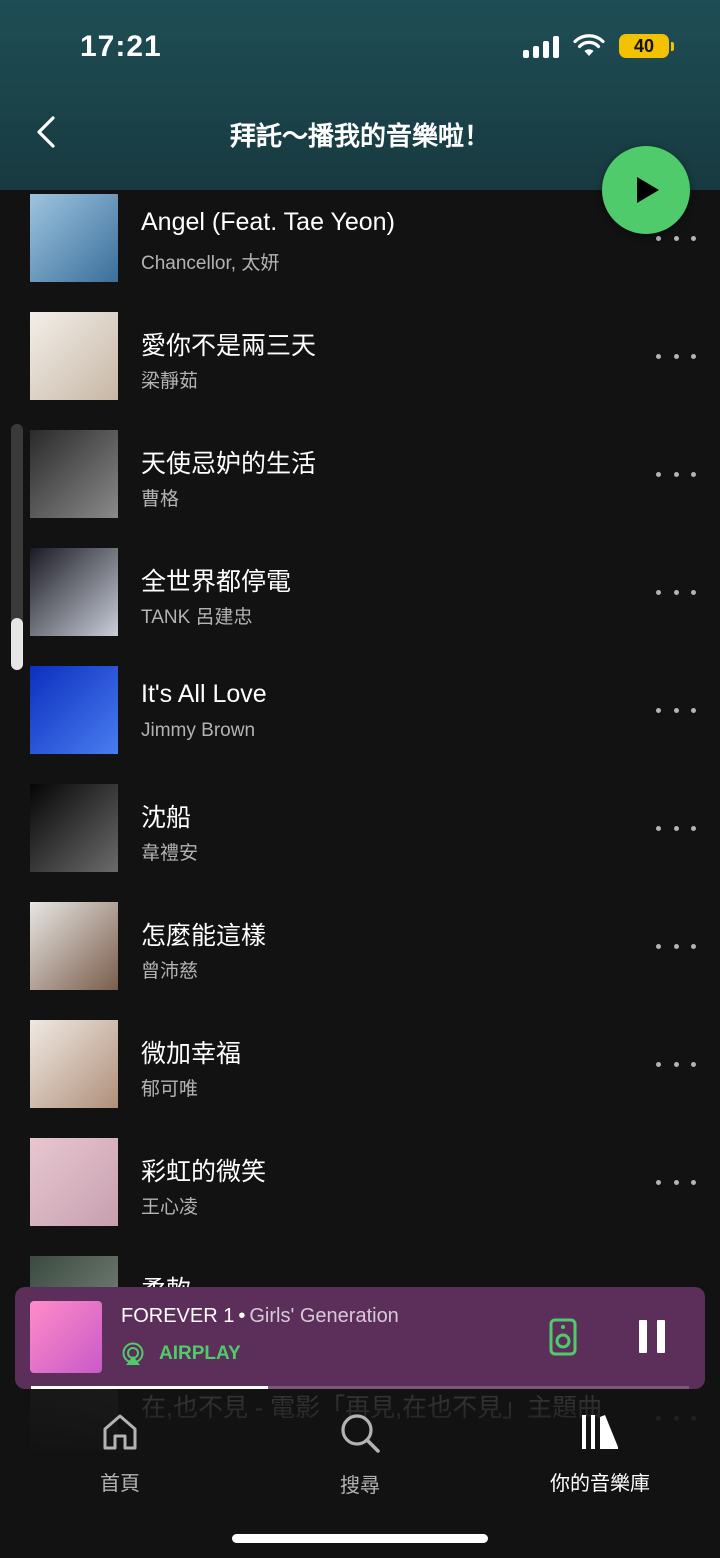  Describe the element at coordinates (360, 1433) in the screenshot. I see `search-icon` at that location.